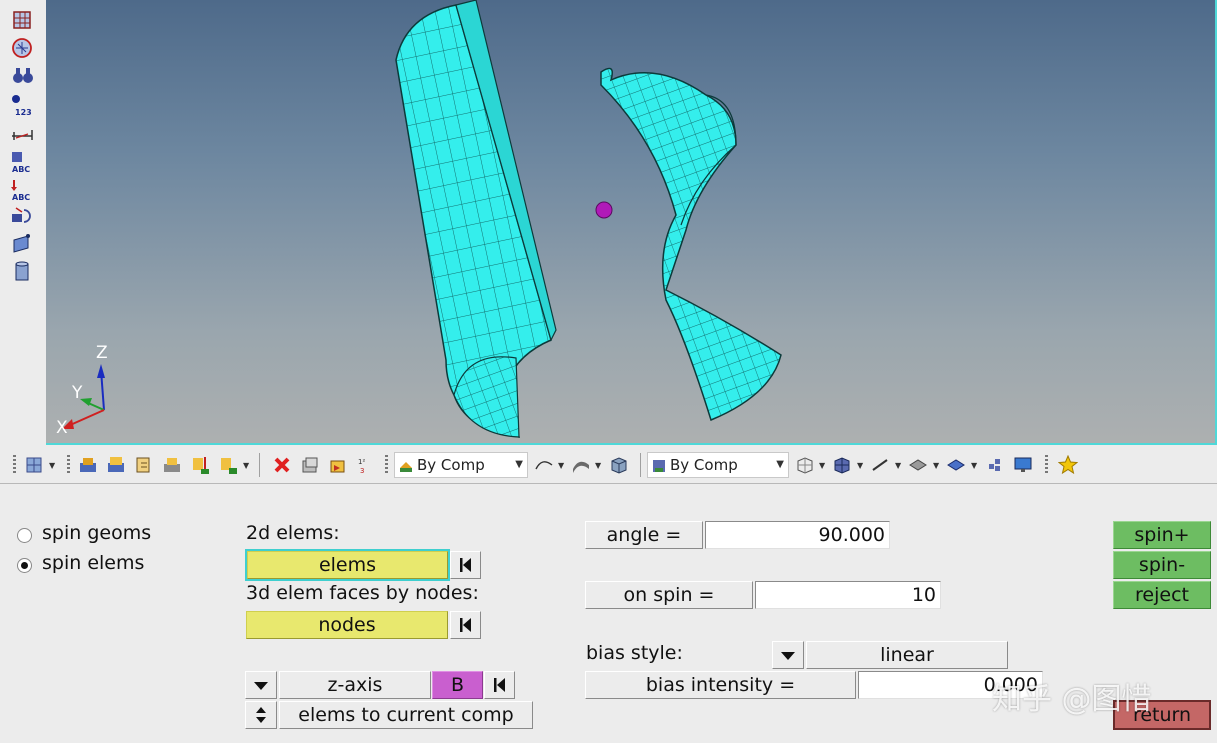 The height and width of the screenshot is (743, 1217). Describe the element at coordinates (936, 465) in the screenshot. I see `plane-dropdown-icon: ▼` at that location.